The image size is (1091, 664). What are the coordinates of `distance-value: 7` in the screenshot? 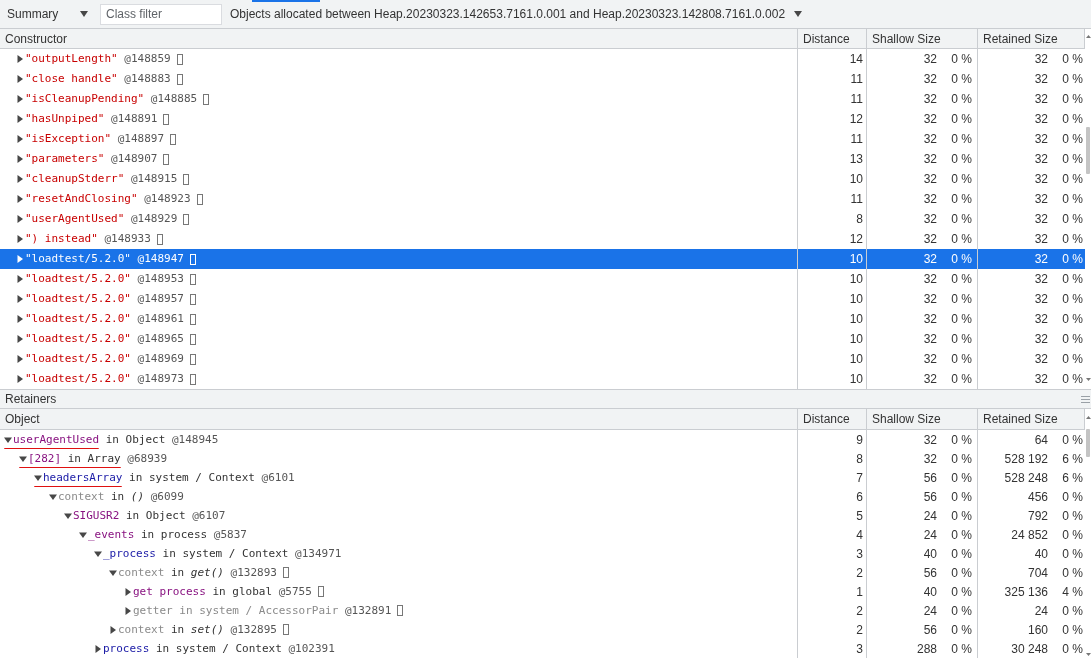 It's located at (859, 477).